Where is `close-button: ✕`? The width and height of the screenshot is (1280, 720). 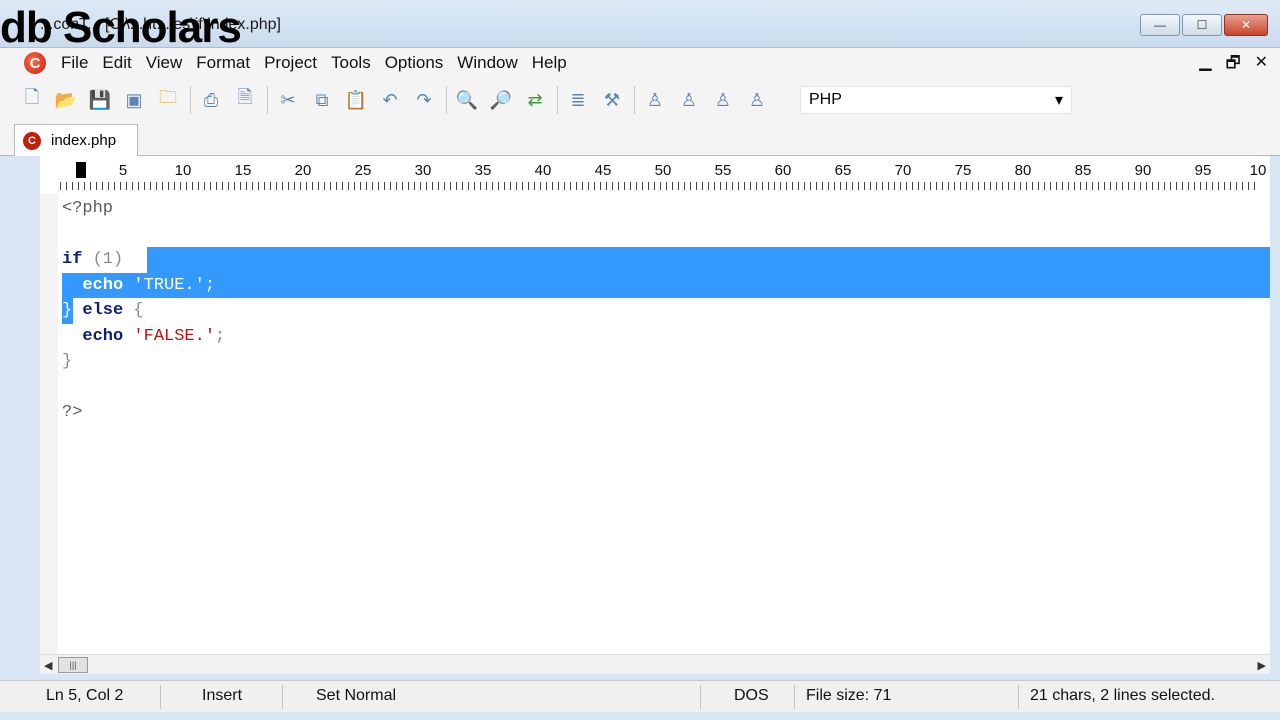
close-button: ✕ is located at coordinates (1246, 25).